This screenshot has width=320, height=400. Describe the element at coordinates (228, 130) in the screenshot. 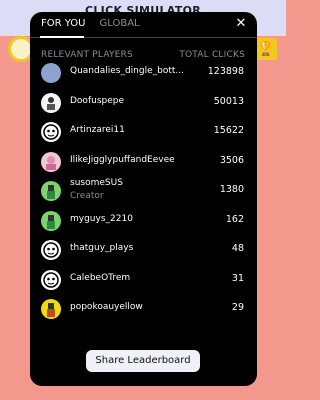

I see `player-clicks: 15622` at that location.